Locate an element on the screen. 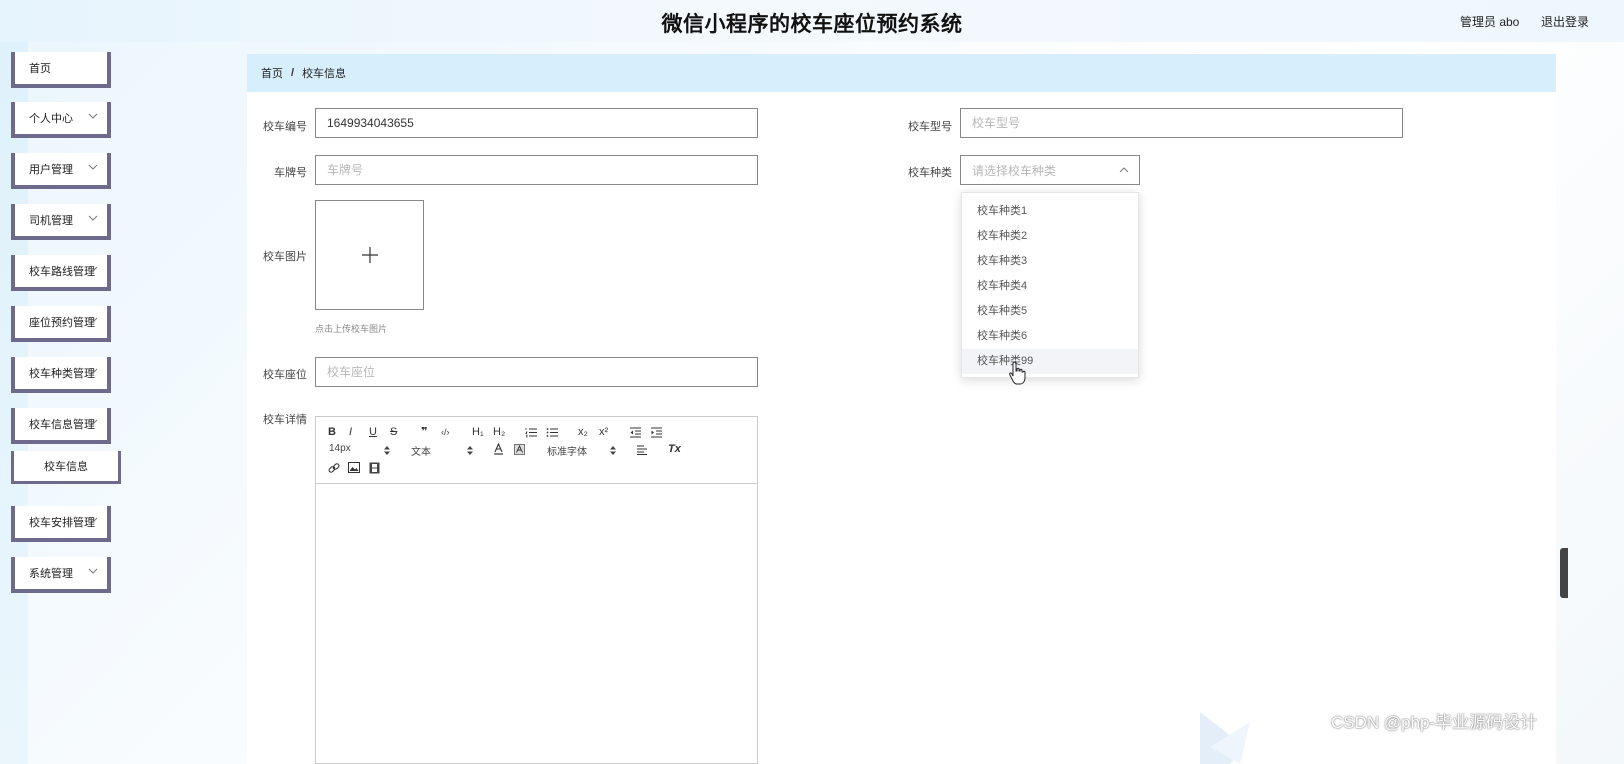  sidebar-item-label: 校车信息管理 is located at coordinates (62, 425).